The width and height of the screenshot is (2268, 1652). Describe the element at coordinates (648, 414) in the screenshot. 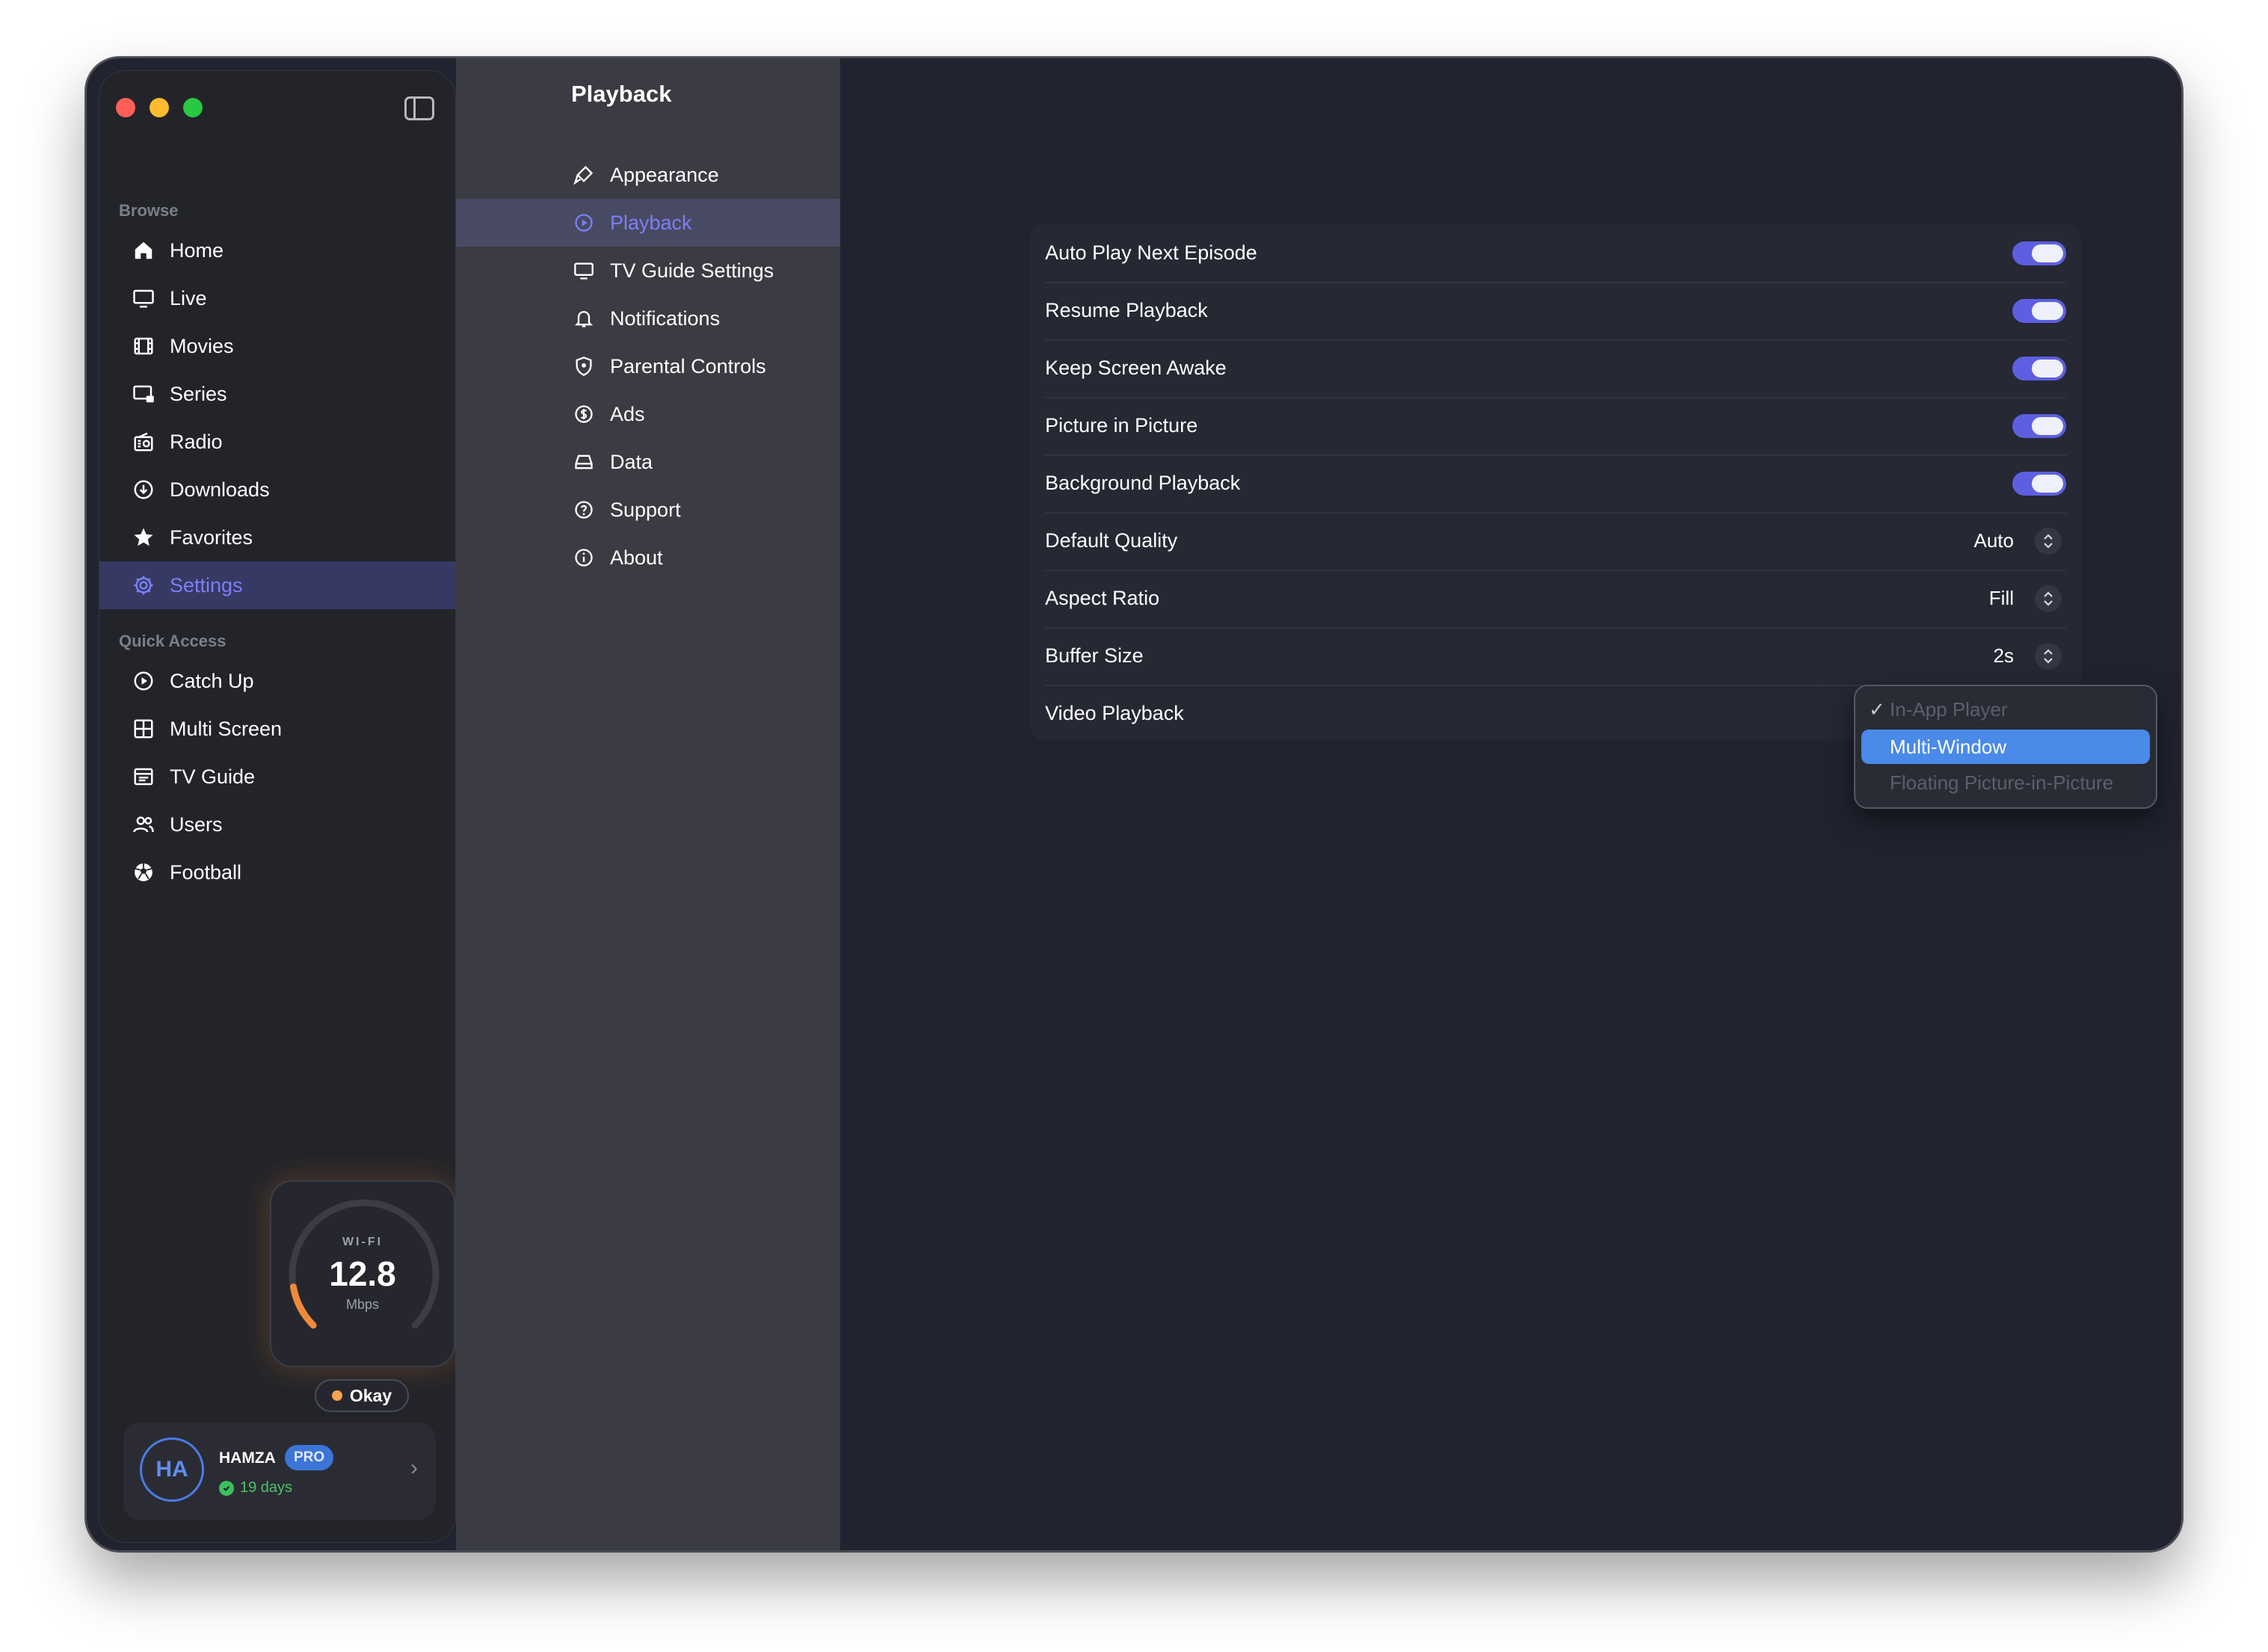

I see `settings-item-ads: Ads` at that location.